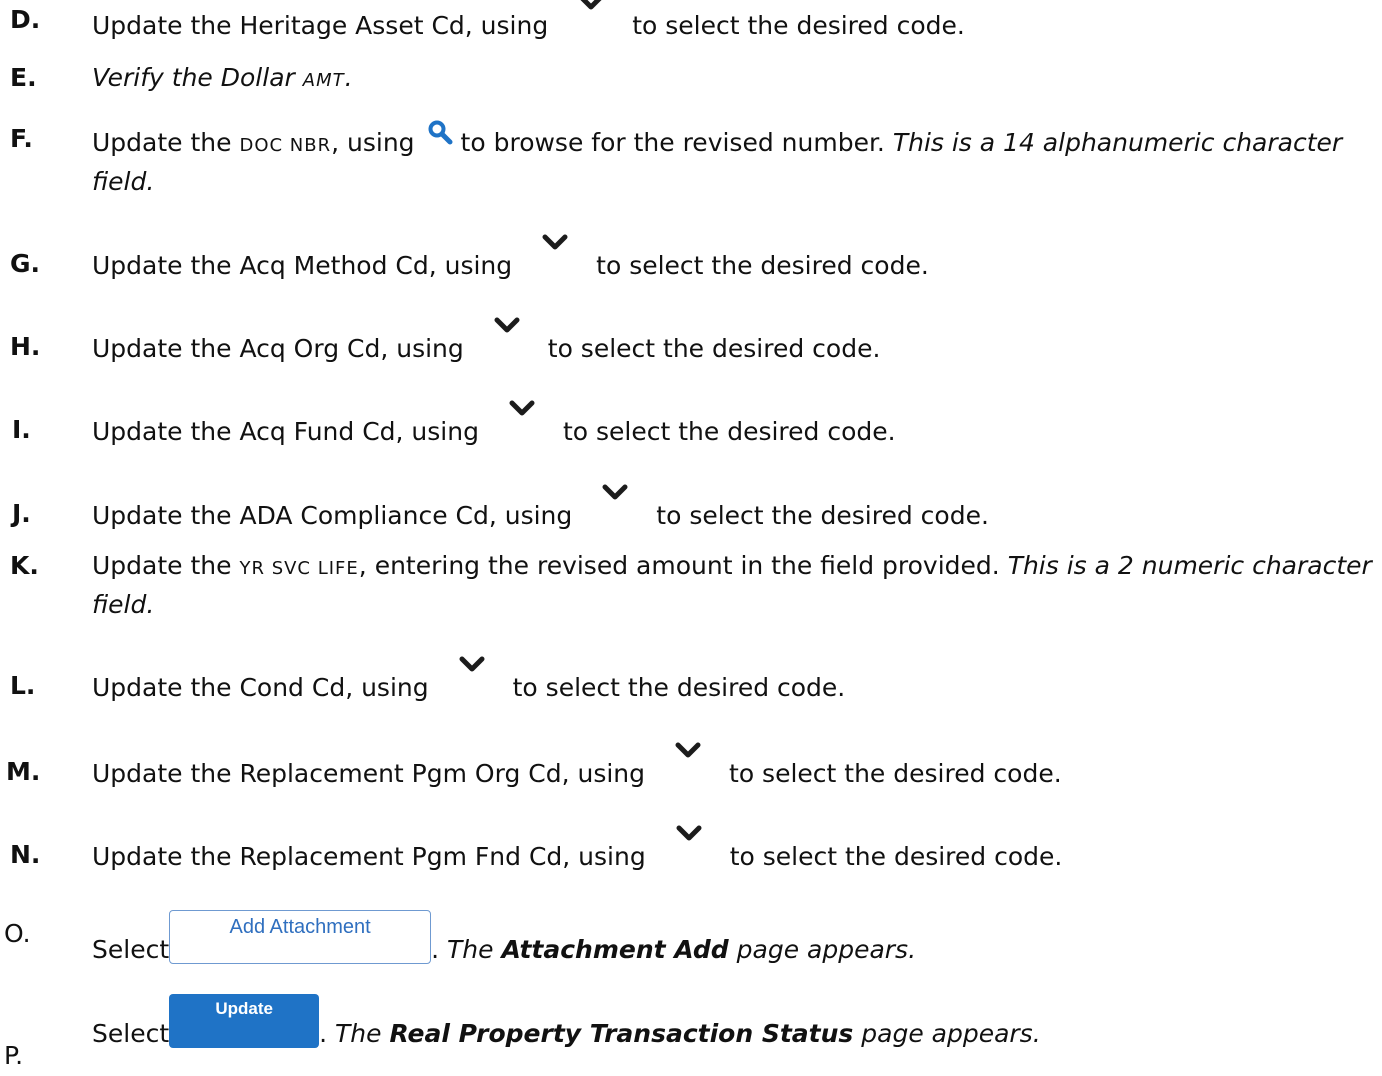  What do you see at coordinates (615, 949) in the screenshot?
I see `page-name: Attachment Add` at bounding box center [615, 949].